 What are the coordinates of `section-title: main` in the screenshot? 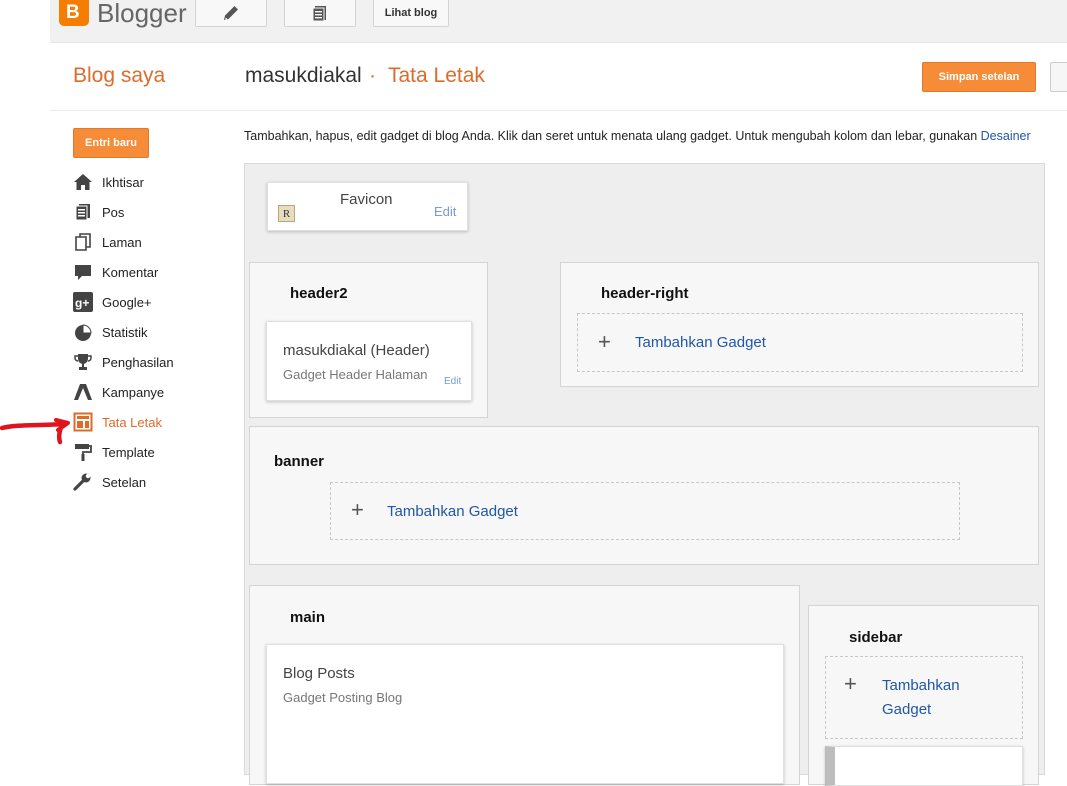 It's located at (308, 617).